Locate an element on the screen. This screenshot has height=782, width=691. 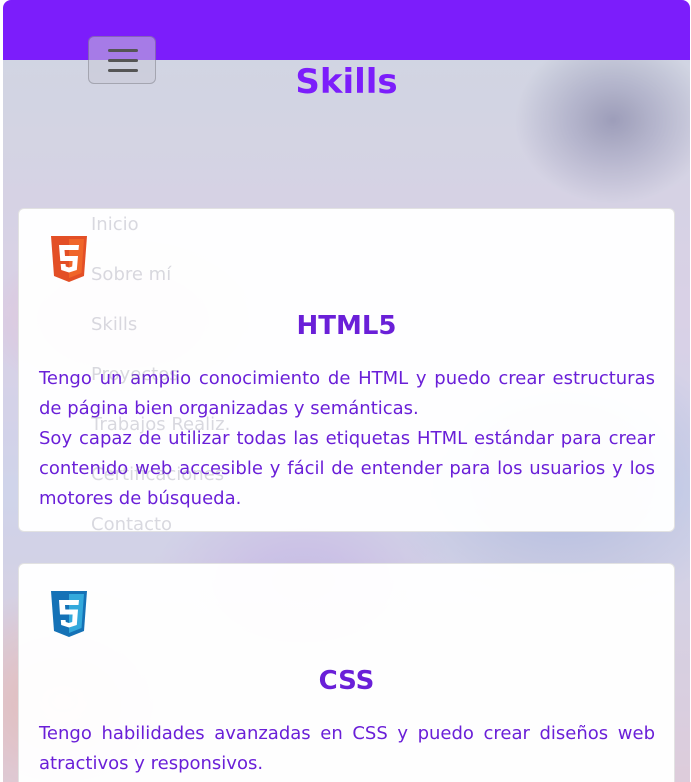
nav-item-inicio: Inicio is located at coordinates (160, 235).